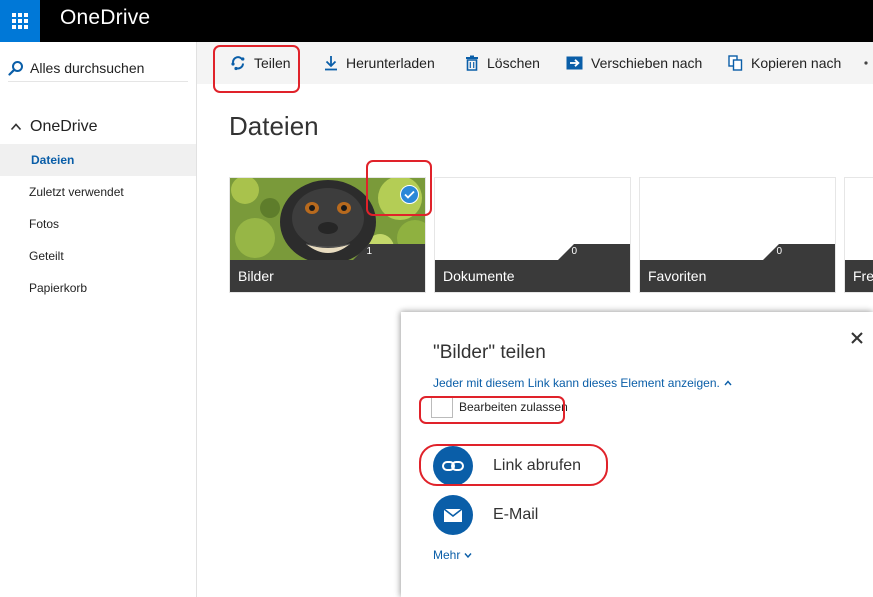 Image resolution: width=873 pixels, height=597 pixels. Describe the element at coordinates (87, 67) in the screenshot. I see `search-label: Alles durchsuchen` at that location.